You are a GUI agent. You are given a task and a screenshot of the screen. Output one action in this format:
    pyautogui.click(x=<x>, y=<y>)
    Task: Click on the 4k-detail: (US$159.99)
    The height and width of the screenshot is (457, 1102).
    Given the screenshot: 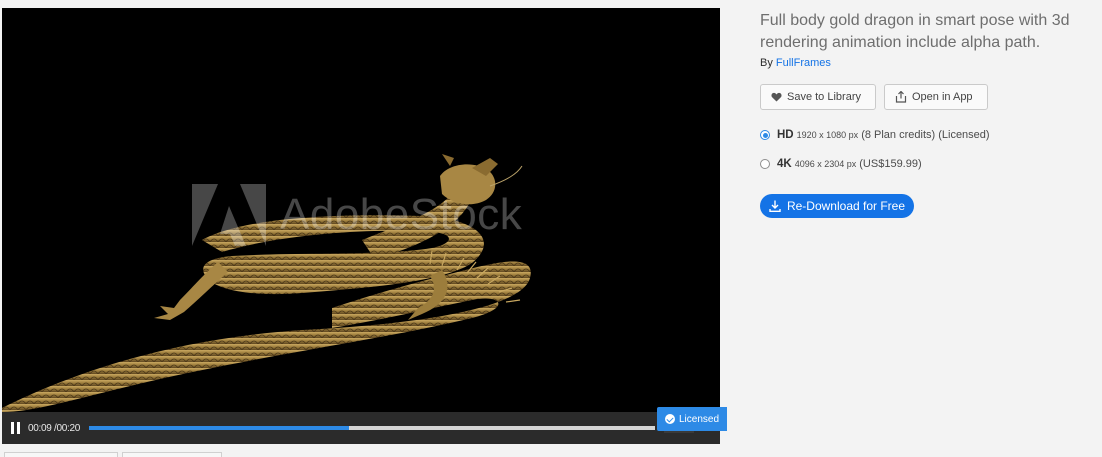 What is the action you would take?
    pyautogui.click(x=890, y=164)
    